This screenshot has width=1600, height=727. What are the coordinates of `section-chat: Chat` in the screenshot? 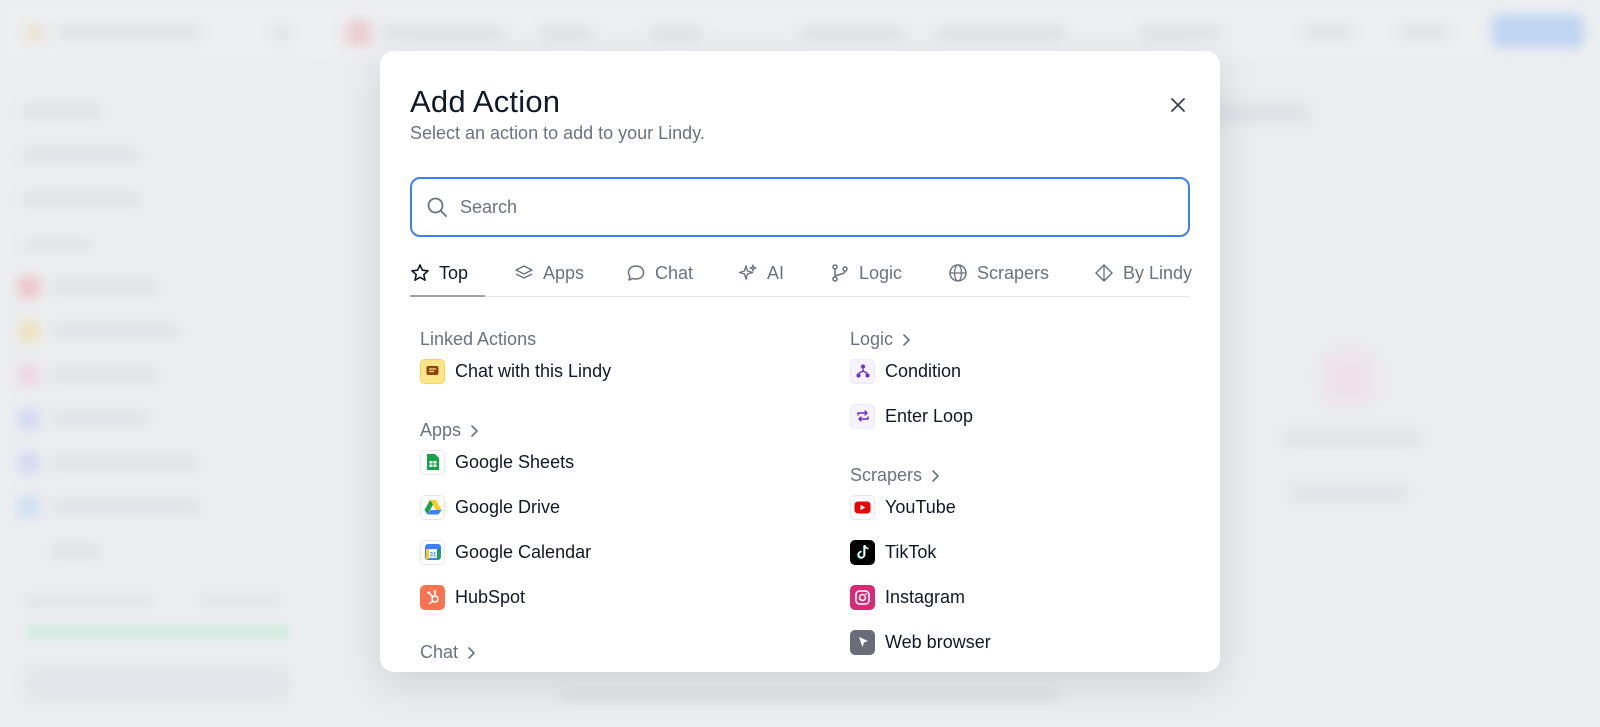 It's located at (448, 652).